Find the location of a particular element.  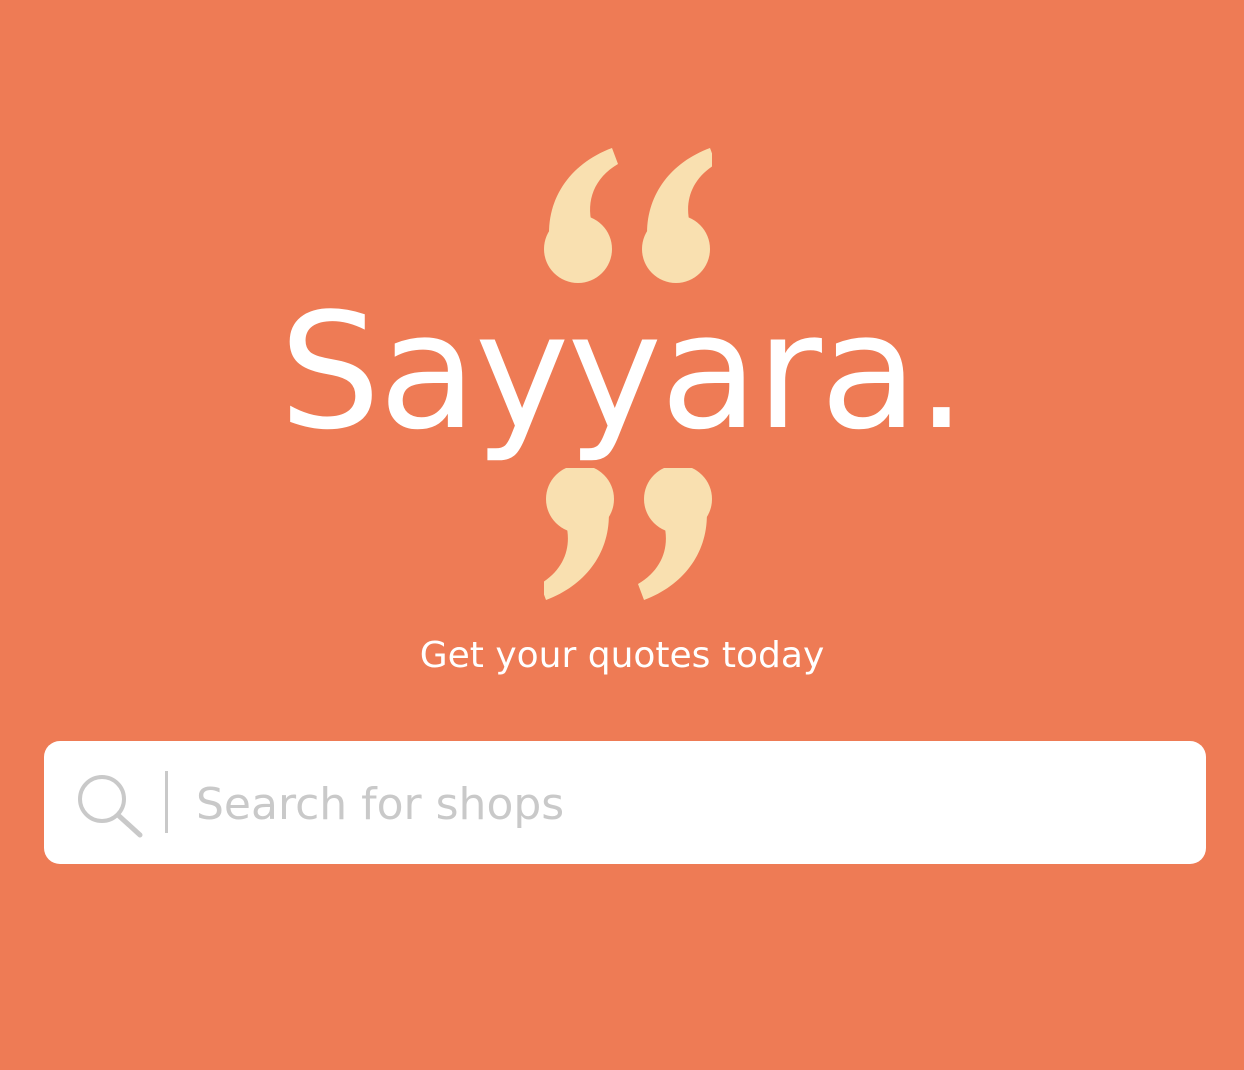

search-divider is located at coordinates (166, 802).